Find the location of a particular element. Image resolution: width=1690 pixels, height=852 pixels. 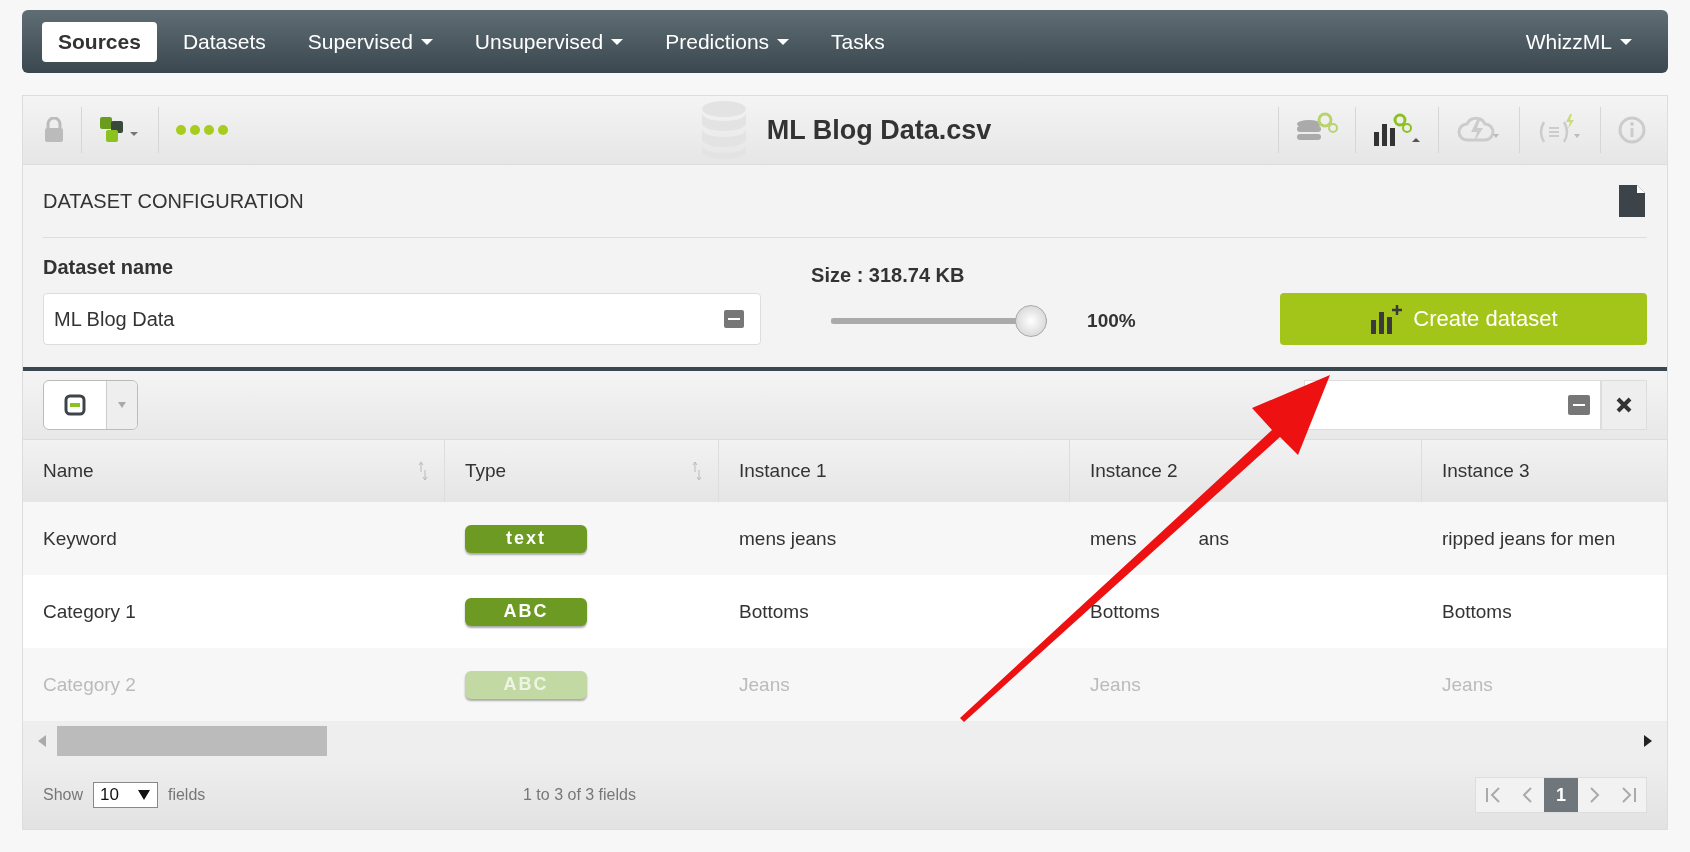

nav-tab: Datasets is located at coordinates (224, 41).